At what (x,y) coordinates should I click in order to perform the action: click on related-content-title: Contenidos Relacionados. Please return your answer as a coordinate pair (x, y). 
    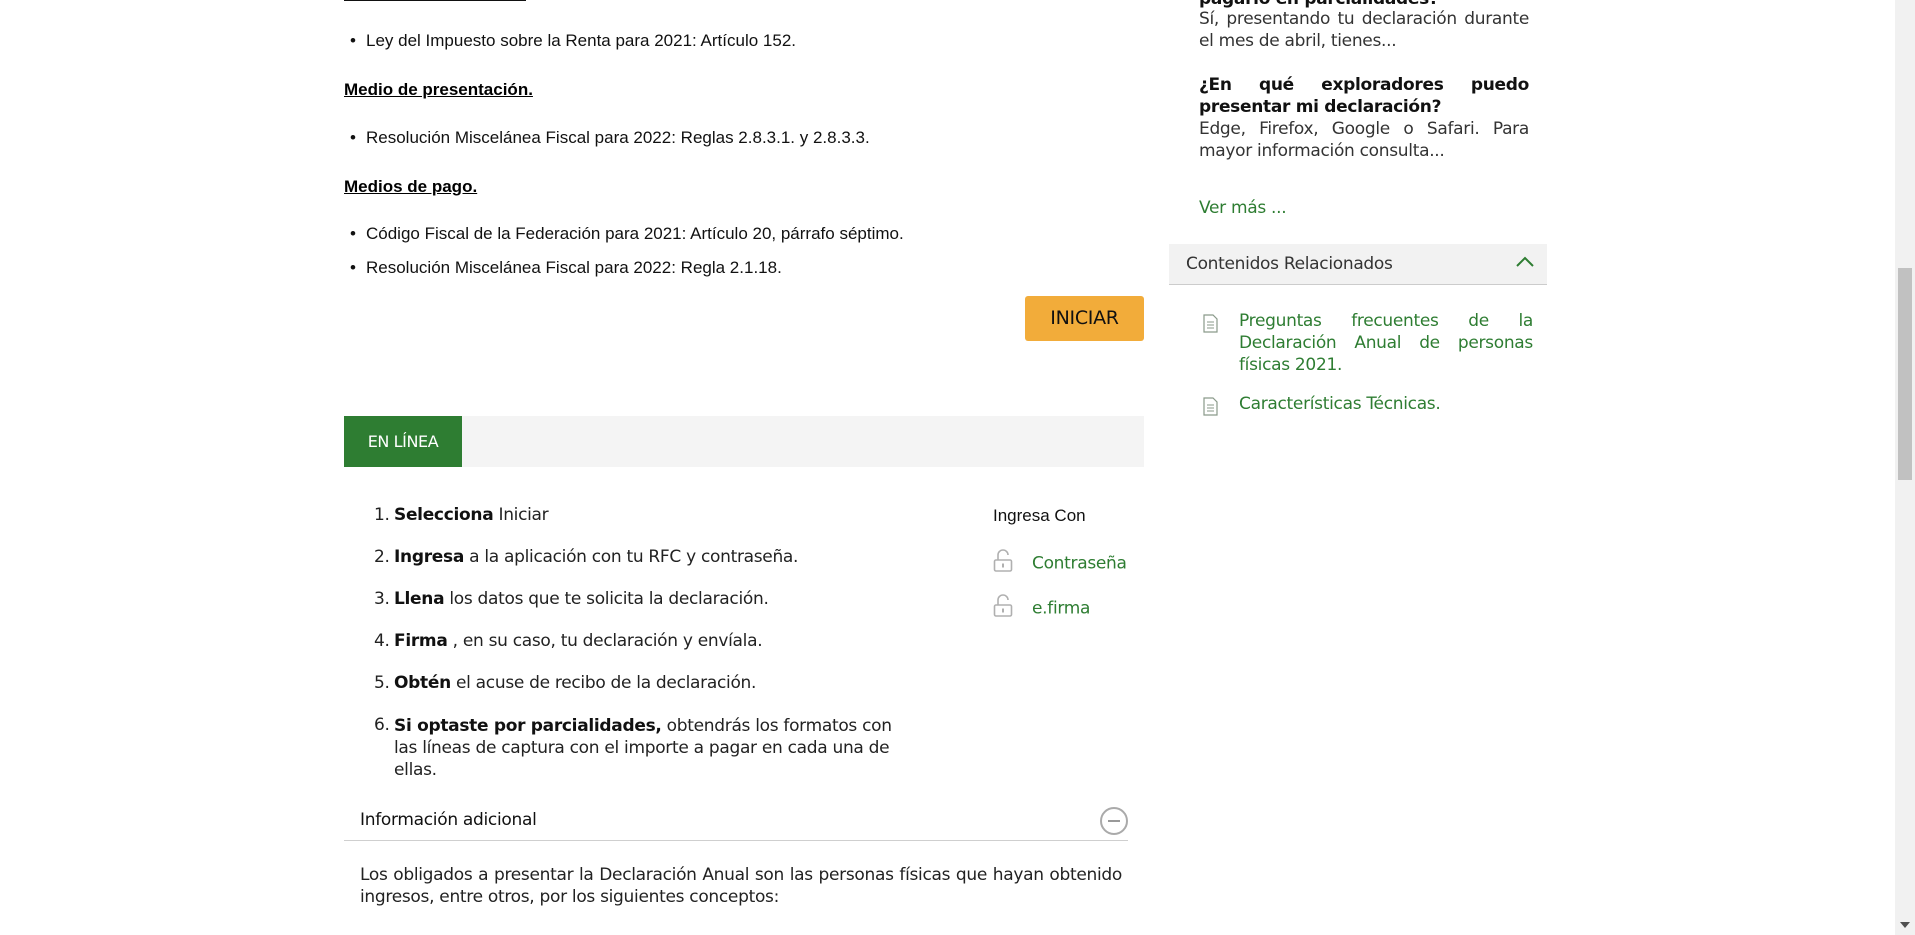
    Looking at the image, I should click on (1289, 264).